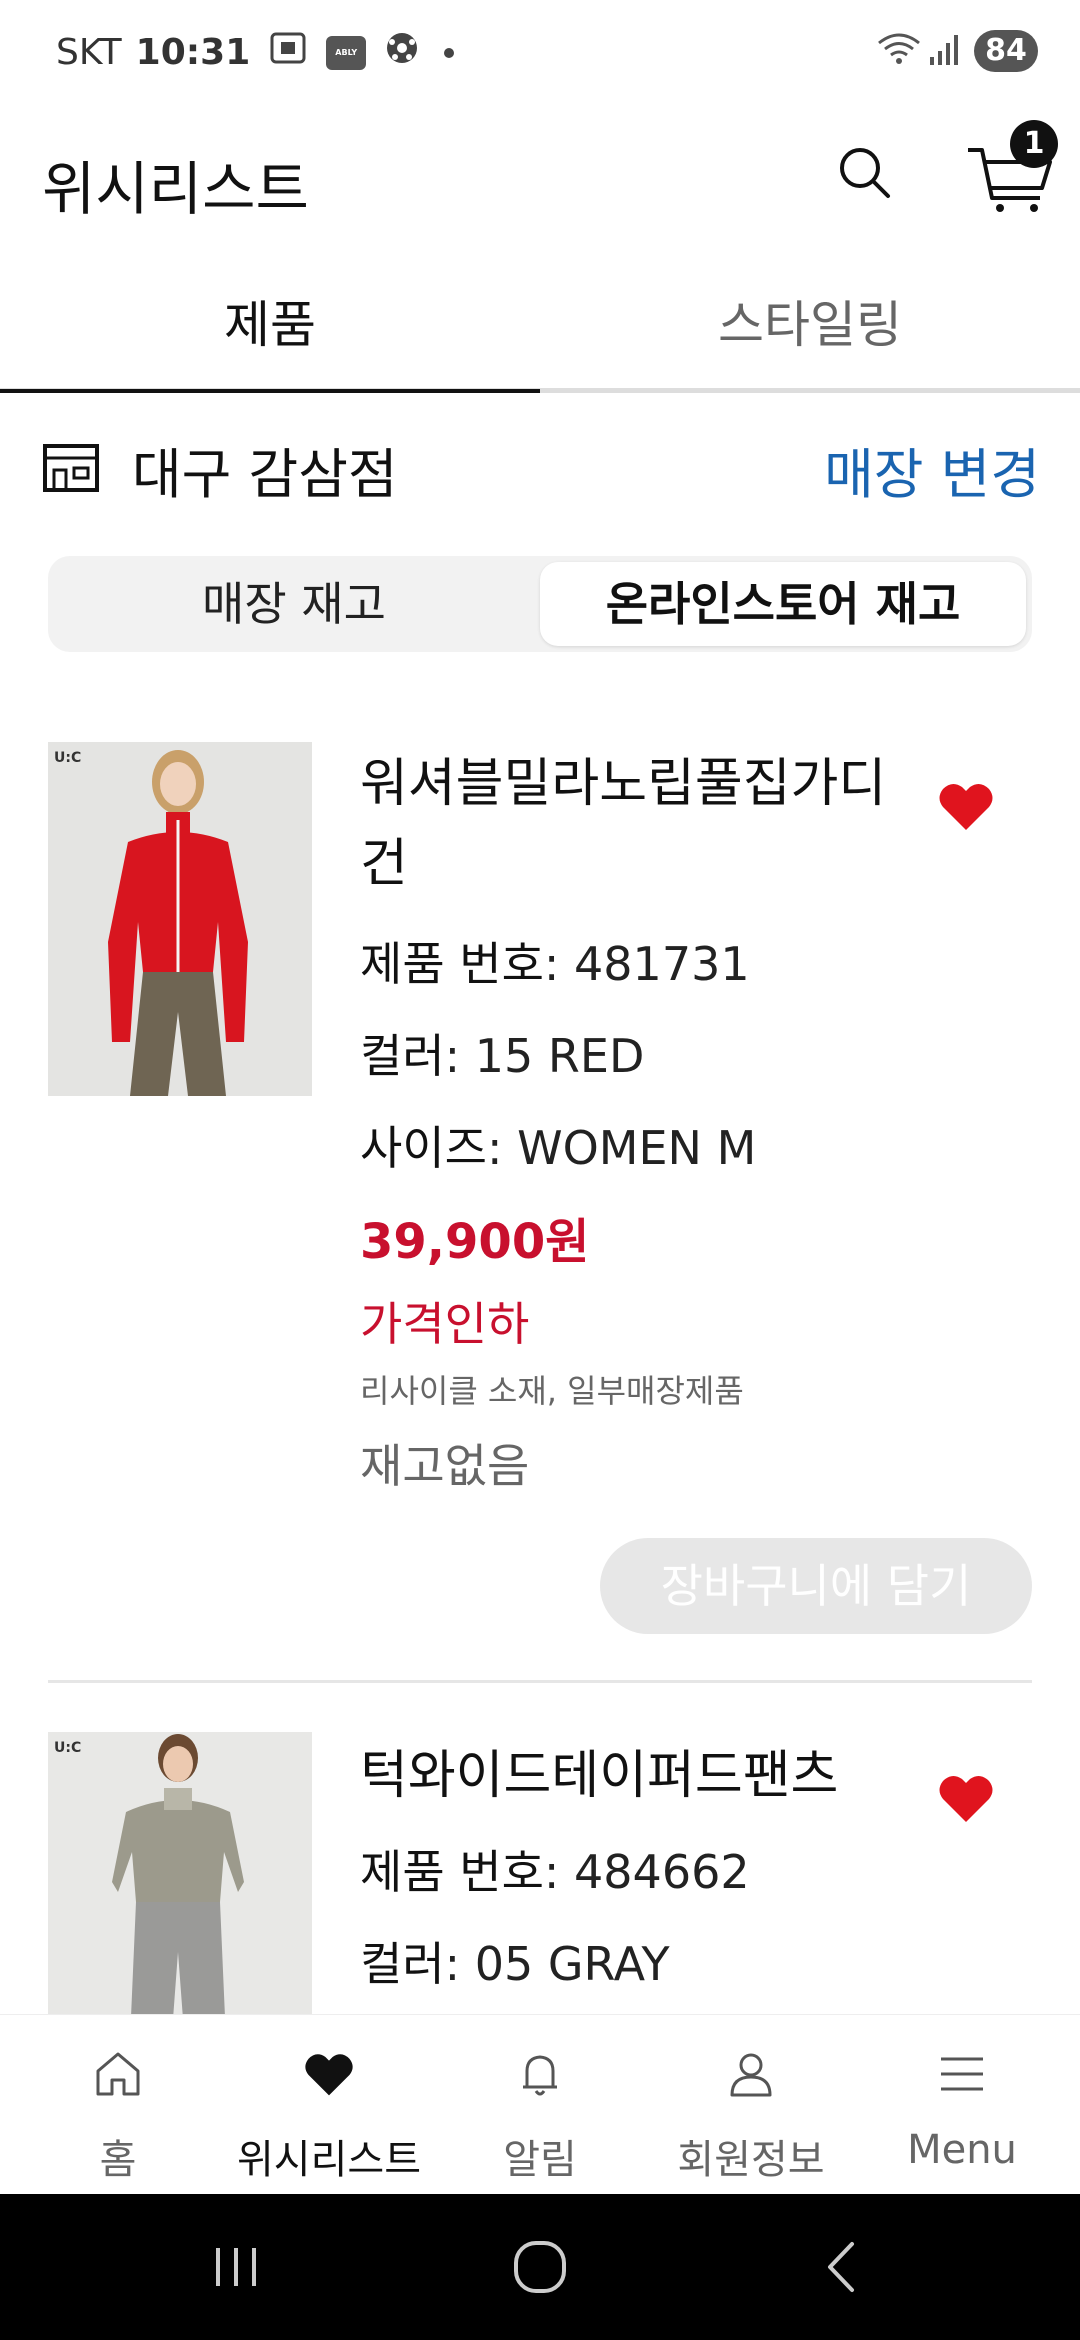  What do you see at coordinates (544, 1056) in the screenshot?
I see `product-color-value: : 15 RED` at bounding box center [544, 1056].